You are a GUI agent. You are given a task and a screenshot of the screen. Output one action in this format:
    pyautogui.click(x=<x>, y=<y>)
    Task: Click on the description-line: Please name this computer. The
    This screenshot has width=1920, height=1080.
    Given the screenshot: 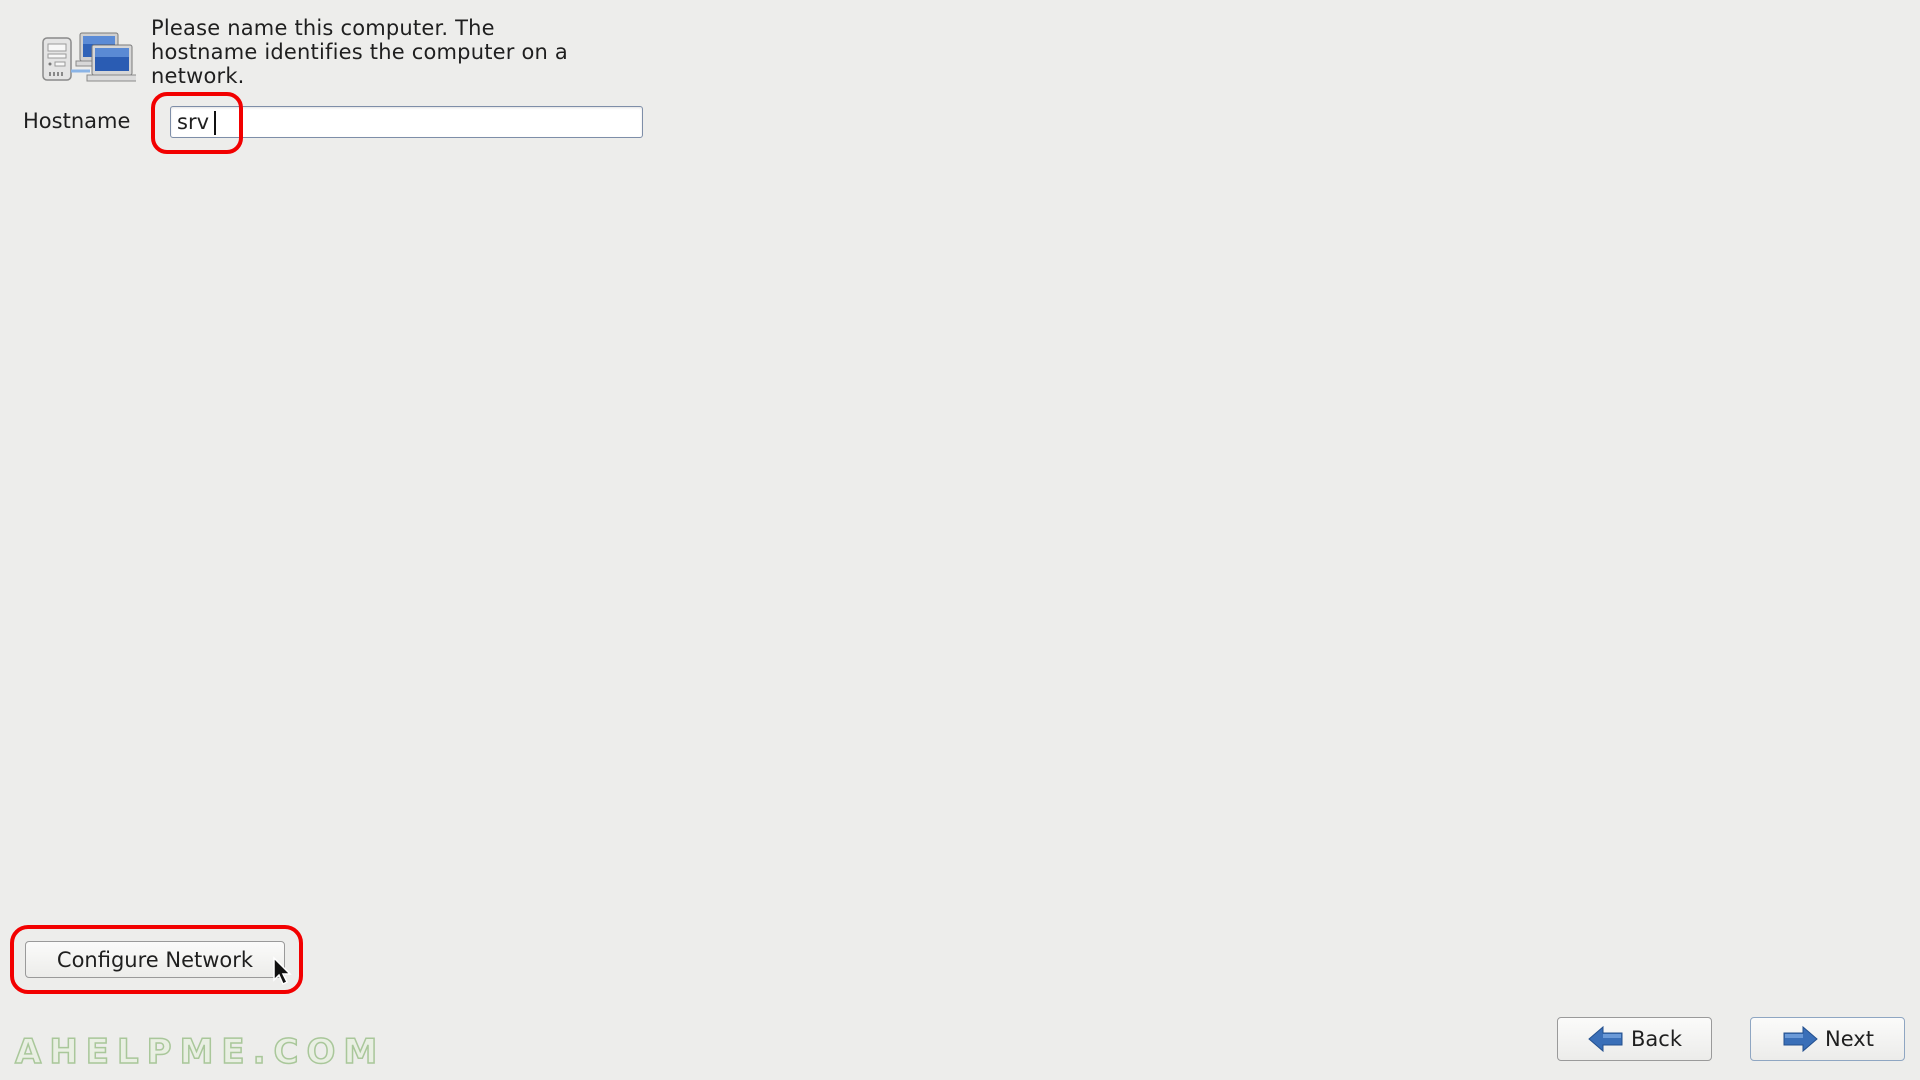 What is the action you would take?
    pyautogui.click(x=323, y=28)
    